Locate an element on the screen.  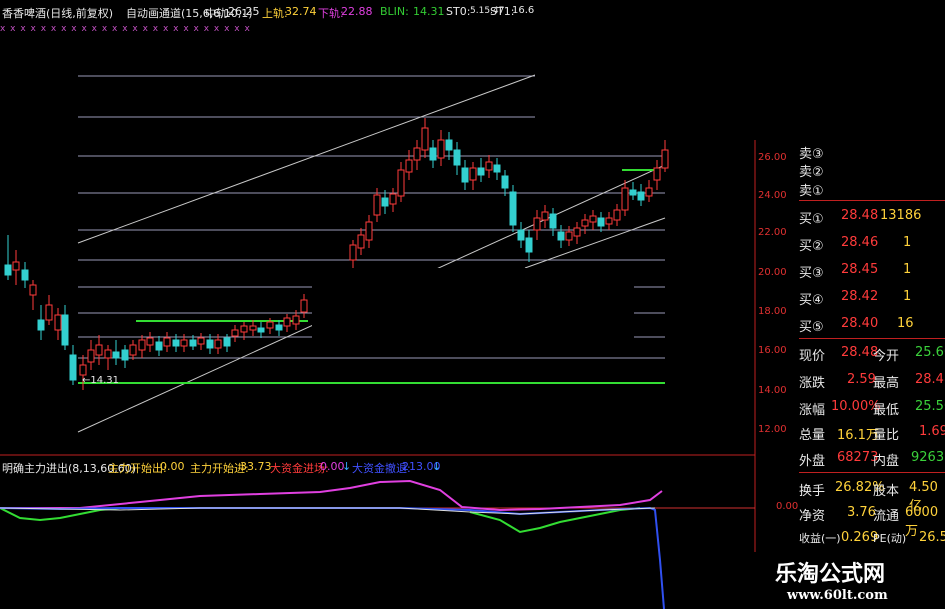
buy-row: 买② 28.46 1 is located at coordinates (850, 243).